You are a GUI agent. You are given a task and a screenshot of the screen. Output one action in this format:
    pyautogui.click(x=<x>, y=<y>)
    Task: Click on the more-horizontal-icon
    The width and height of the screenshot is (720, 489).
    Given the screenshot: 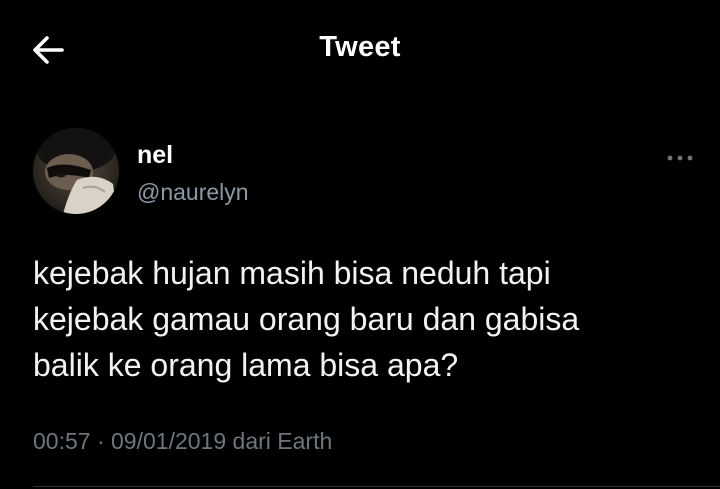 What is the action you would take?
    pyautogui.click(x=680, y=158)
    